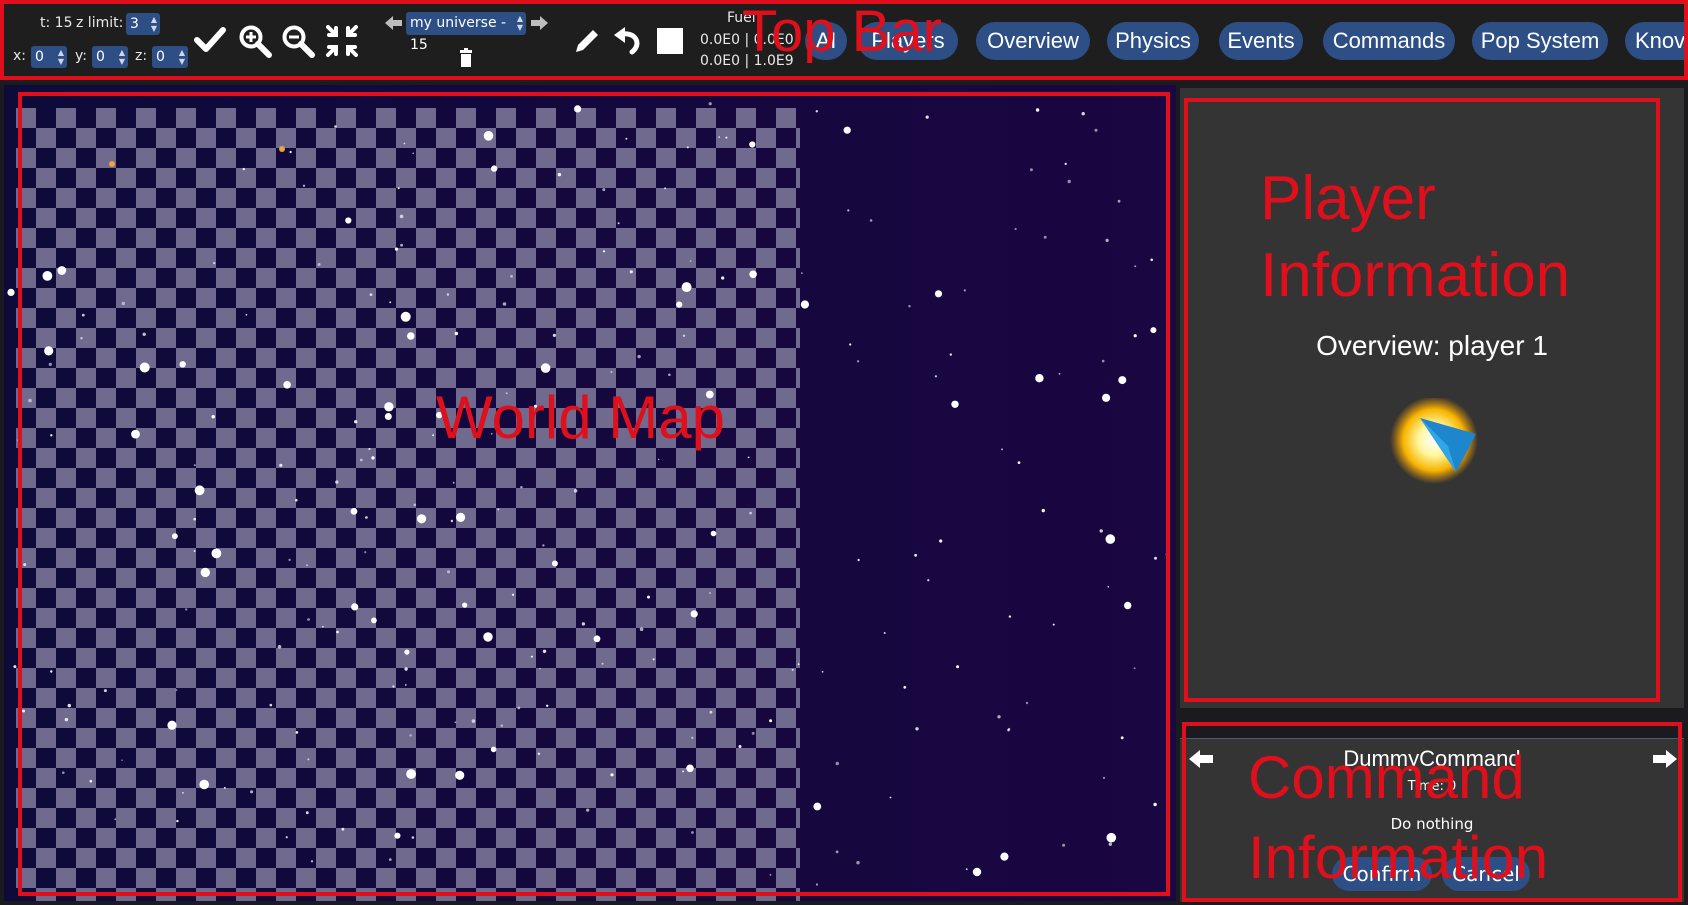  Describe the element at coordinates (210, 40) in the screenshot. I see `check-icon` at that location.